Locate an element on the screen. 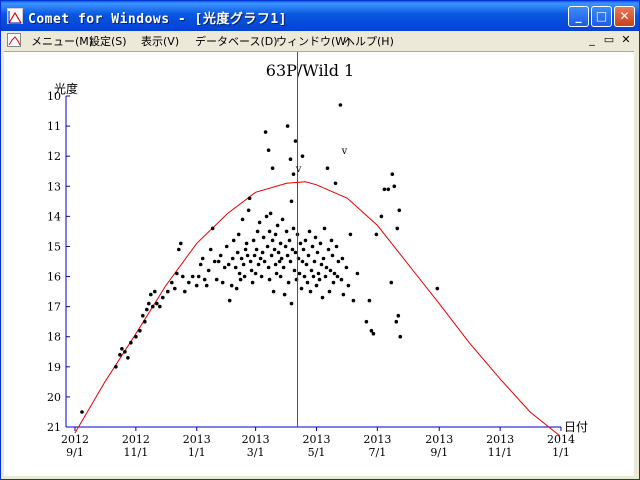 This screenshot has width=640, height=480. child-window-icon is located at coordinates (14, 40).